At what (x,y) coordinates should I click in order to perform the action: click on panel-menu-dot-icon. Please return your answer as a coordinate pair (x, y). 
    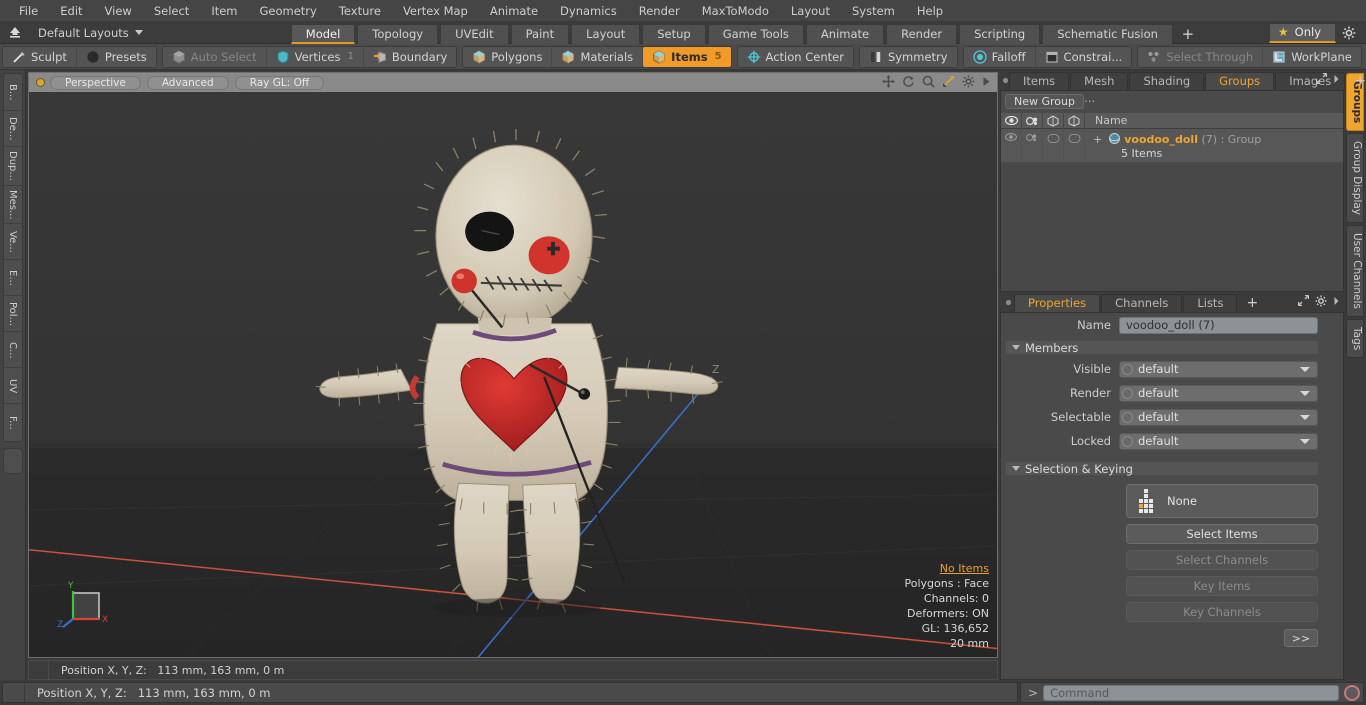
    Looking at the image, I should click on (1005, 80).